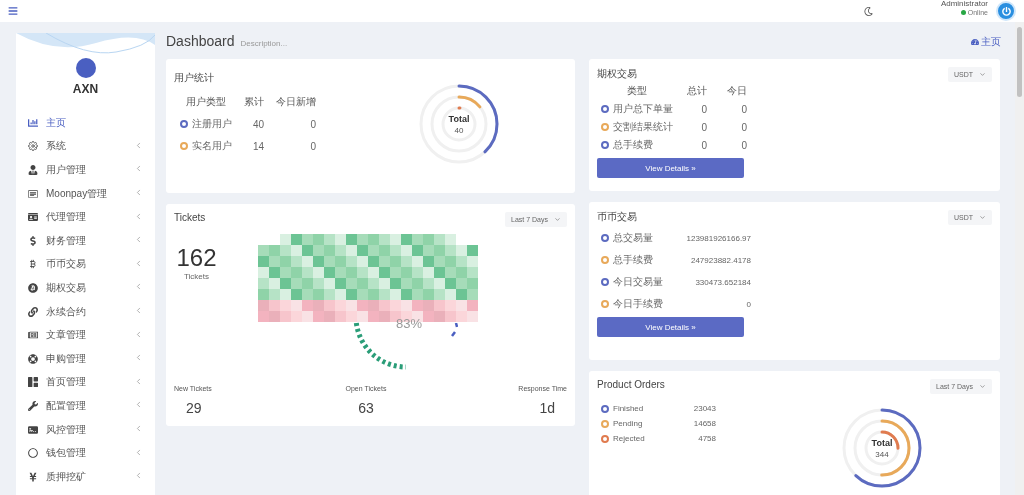 The height and width of the screenshot is (495, 1024). What do you see at coordinates (629, 438) in the screenshot?
I see `order-status: Rejected` at bounding box center [629, 438].